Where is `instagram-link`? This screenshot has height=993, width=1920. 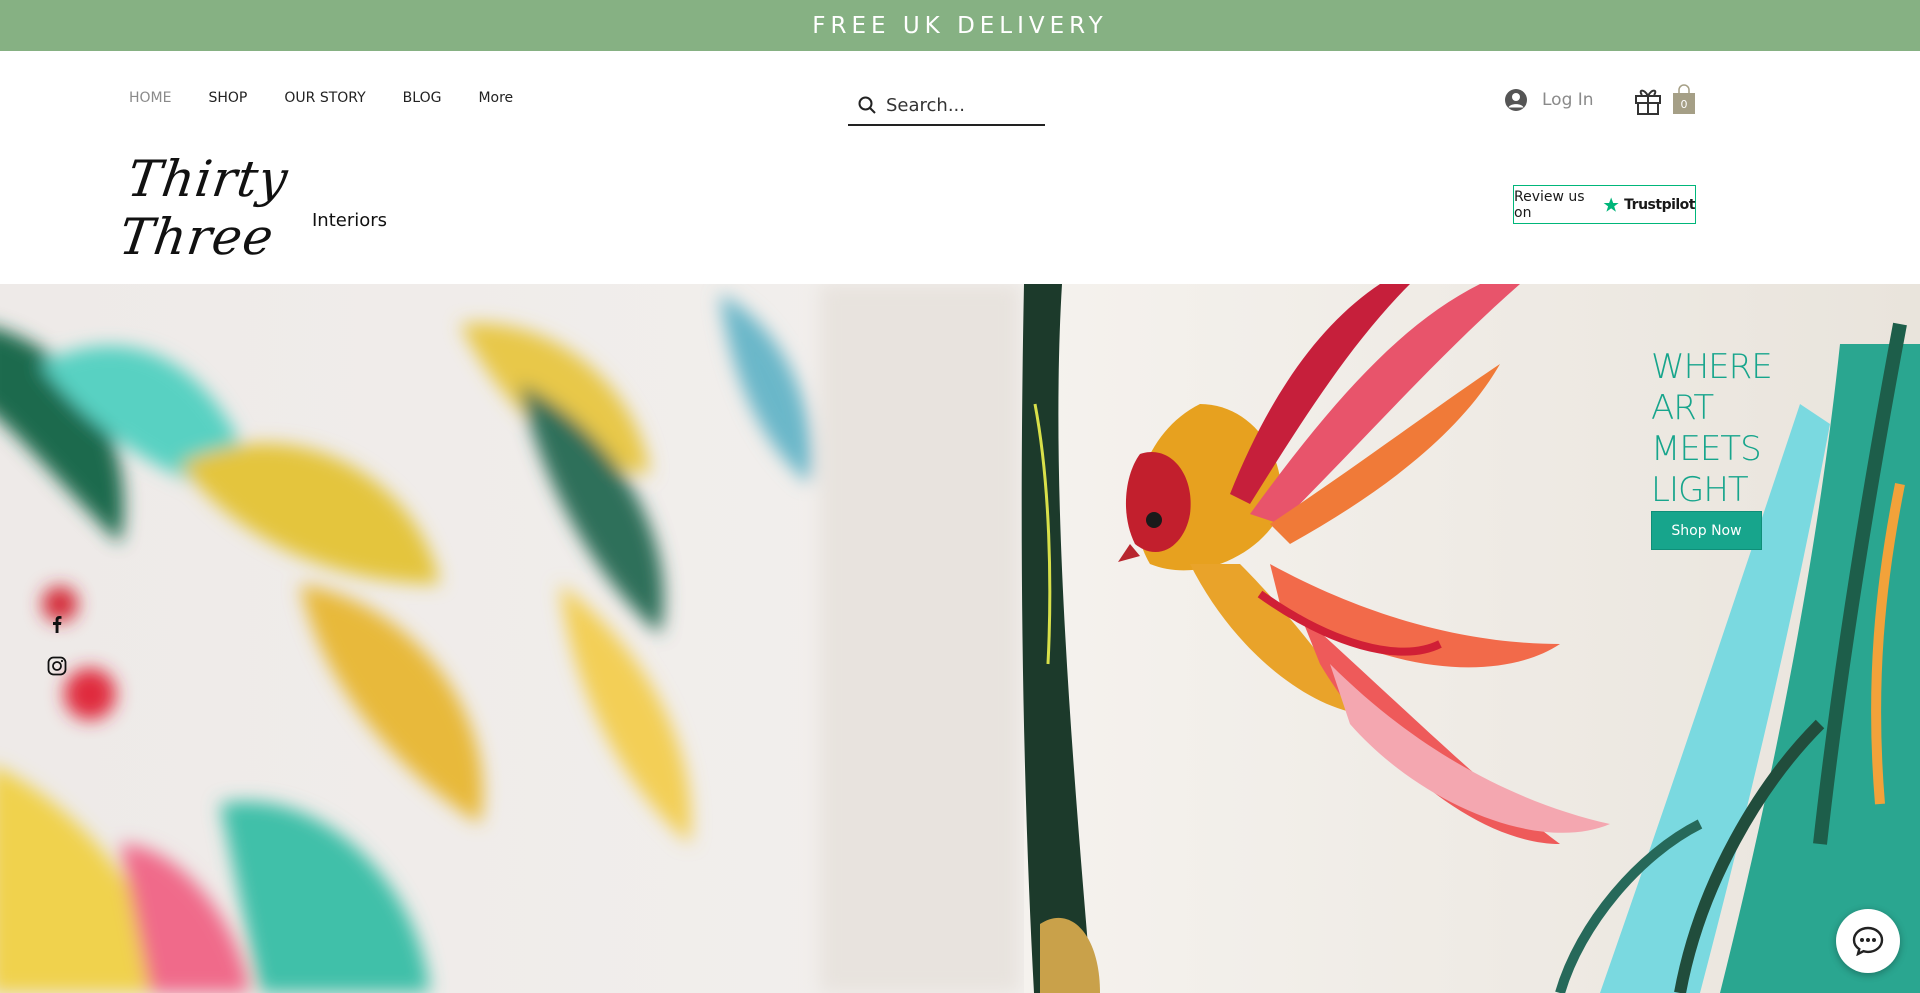 instagram-link is located at coordinates (57, 666).